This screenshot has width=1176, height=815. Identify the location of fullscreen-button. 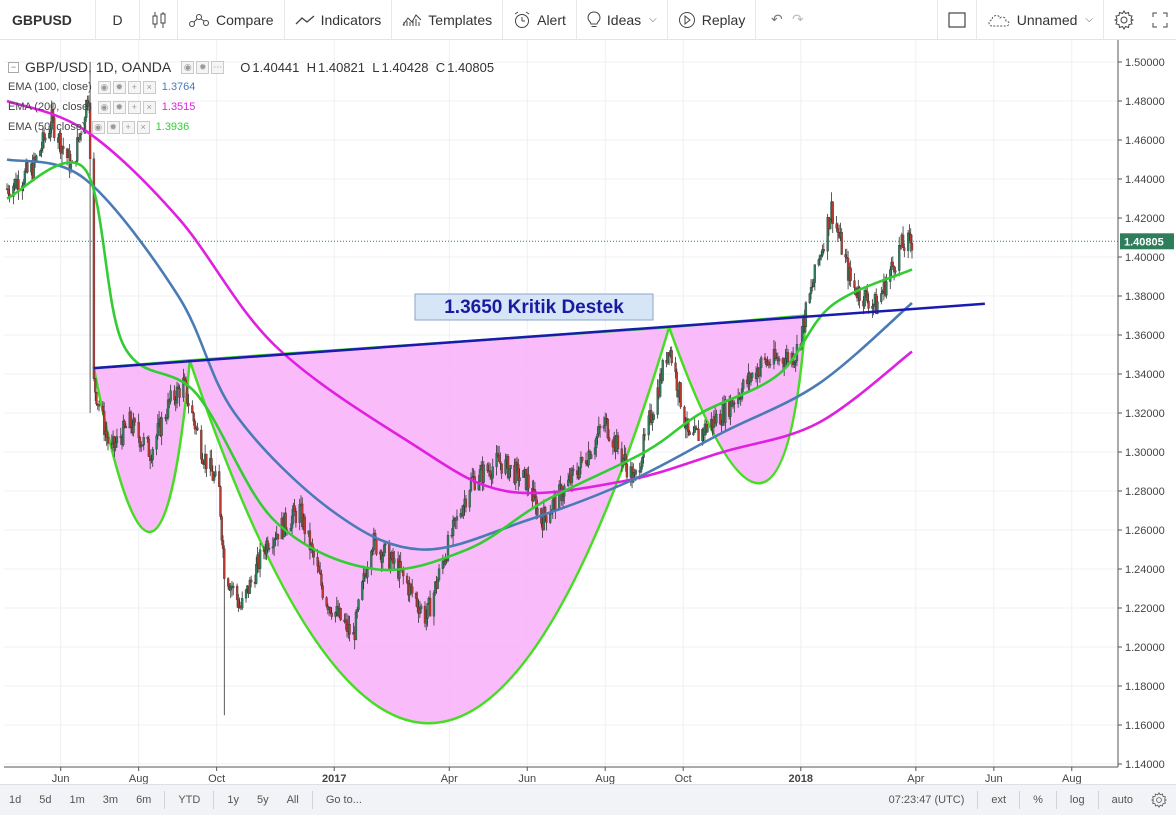
(956, 20).